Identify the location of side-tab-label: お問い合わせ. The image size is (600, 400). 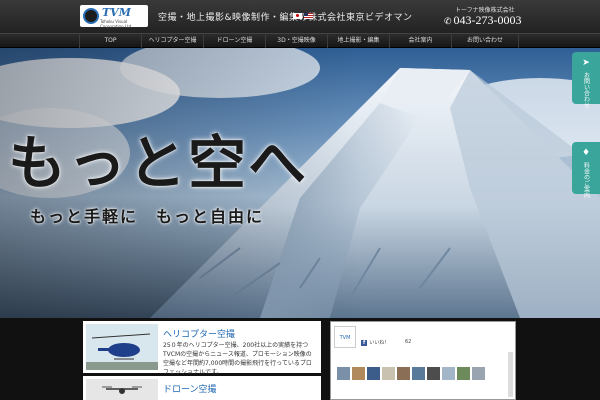
(586, 90).